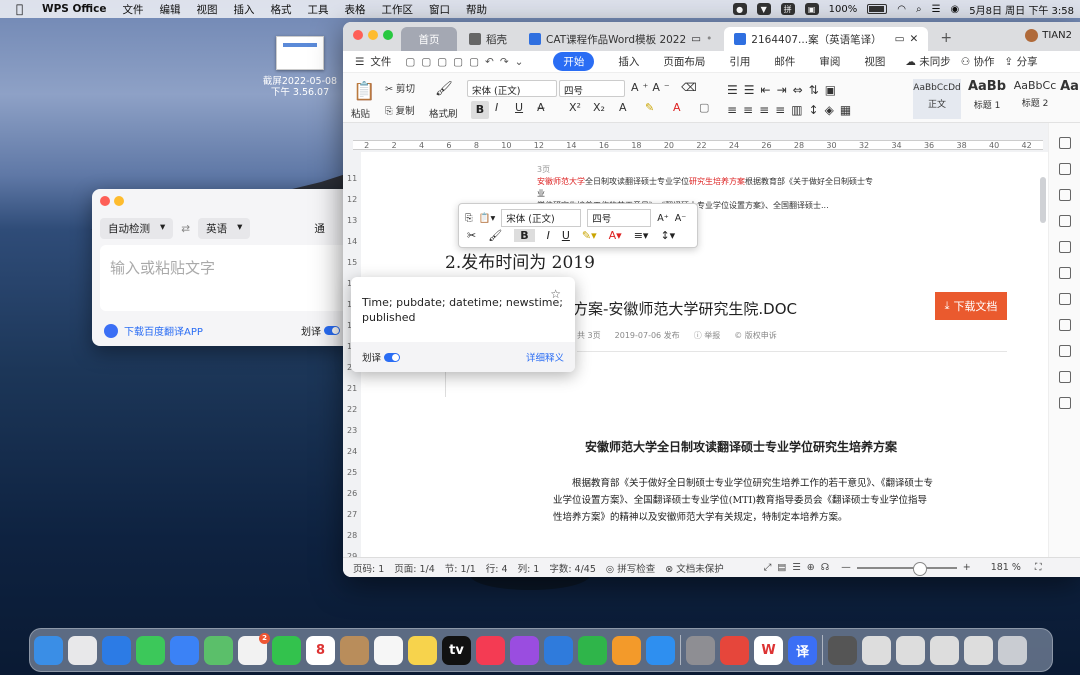 The height and width of the screenshot is (675, 1080). Describe the element at coordinates (649, 107) in the screenshot. I see `highlight-button: ✎` at that location.